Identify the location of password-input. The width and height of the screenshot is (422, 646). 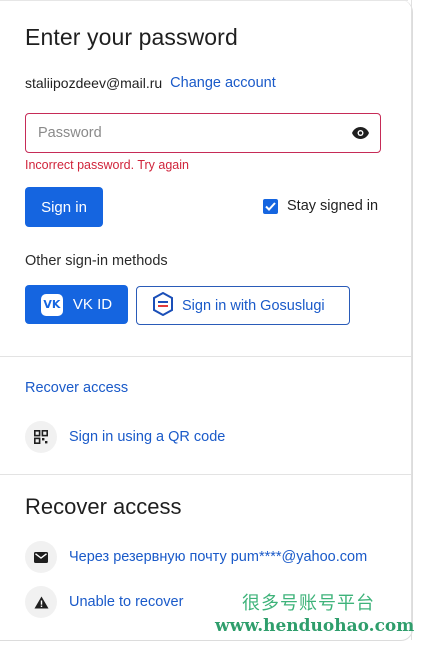
(183, 133).